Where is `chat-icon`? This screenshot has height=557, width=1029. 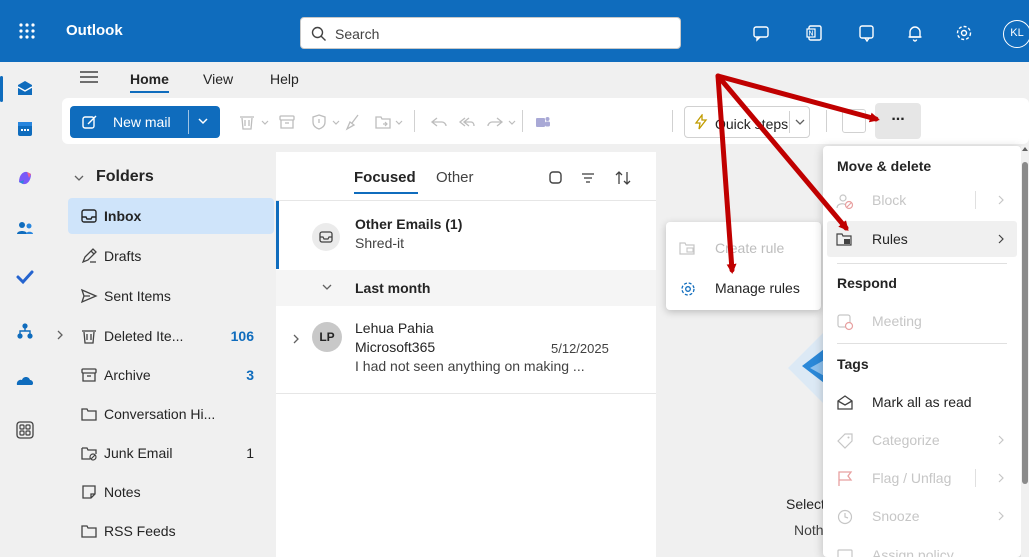
chat-icon is located at coordinates (761, 33).